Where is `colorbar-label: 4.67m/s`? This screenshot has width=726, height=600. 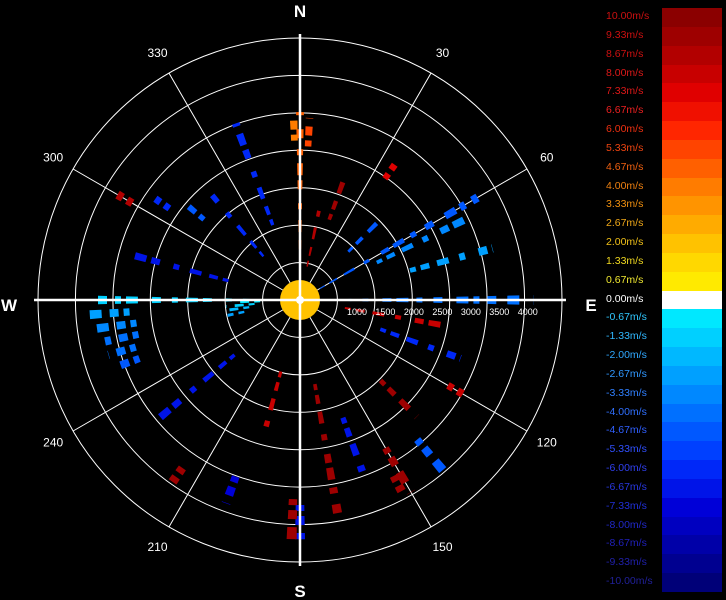
colorbar-label: 4.67m/s is located at coordinates (625, 166).